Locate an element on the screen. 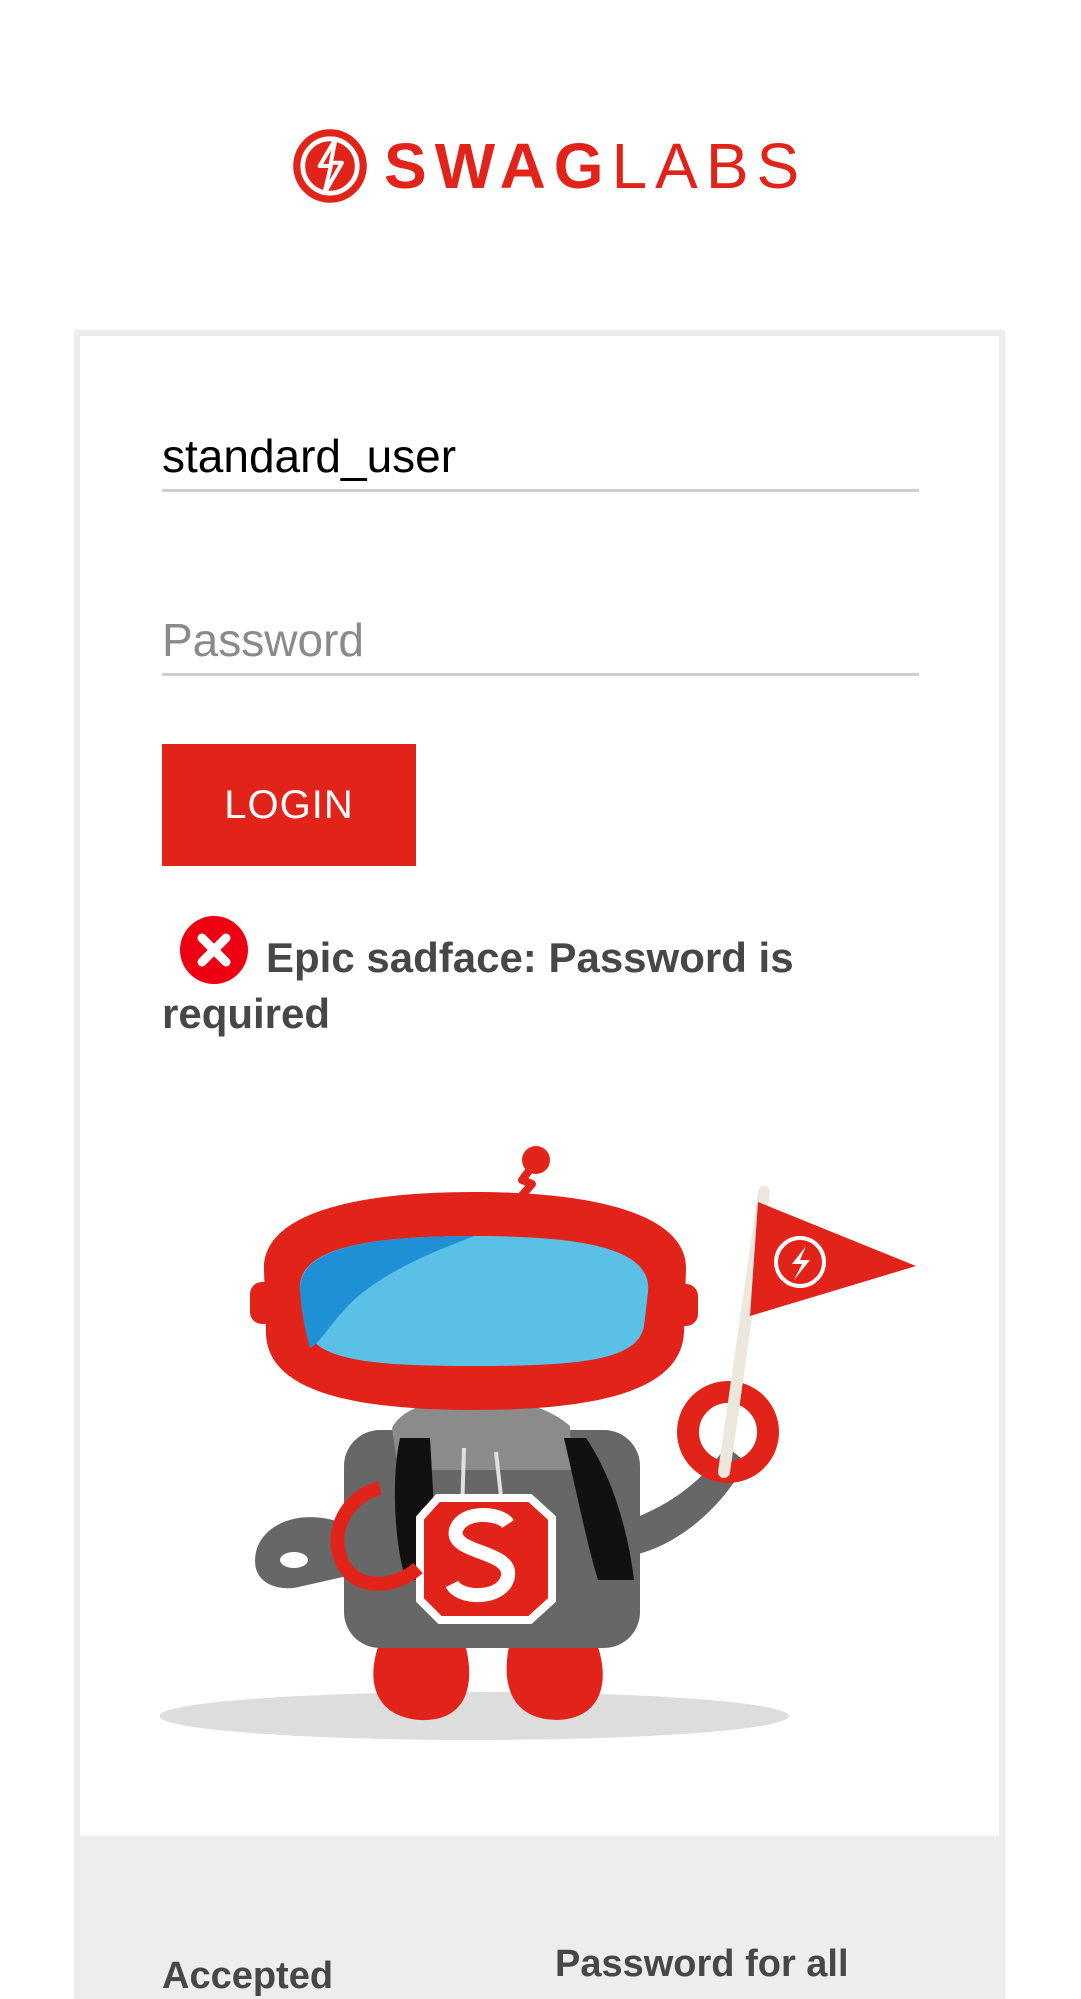 This screenshot has width=1081, height=1999. error-x-circle-icon is located at coordinates (214, 950).